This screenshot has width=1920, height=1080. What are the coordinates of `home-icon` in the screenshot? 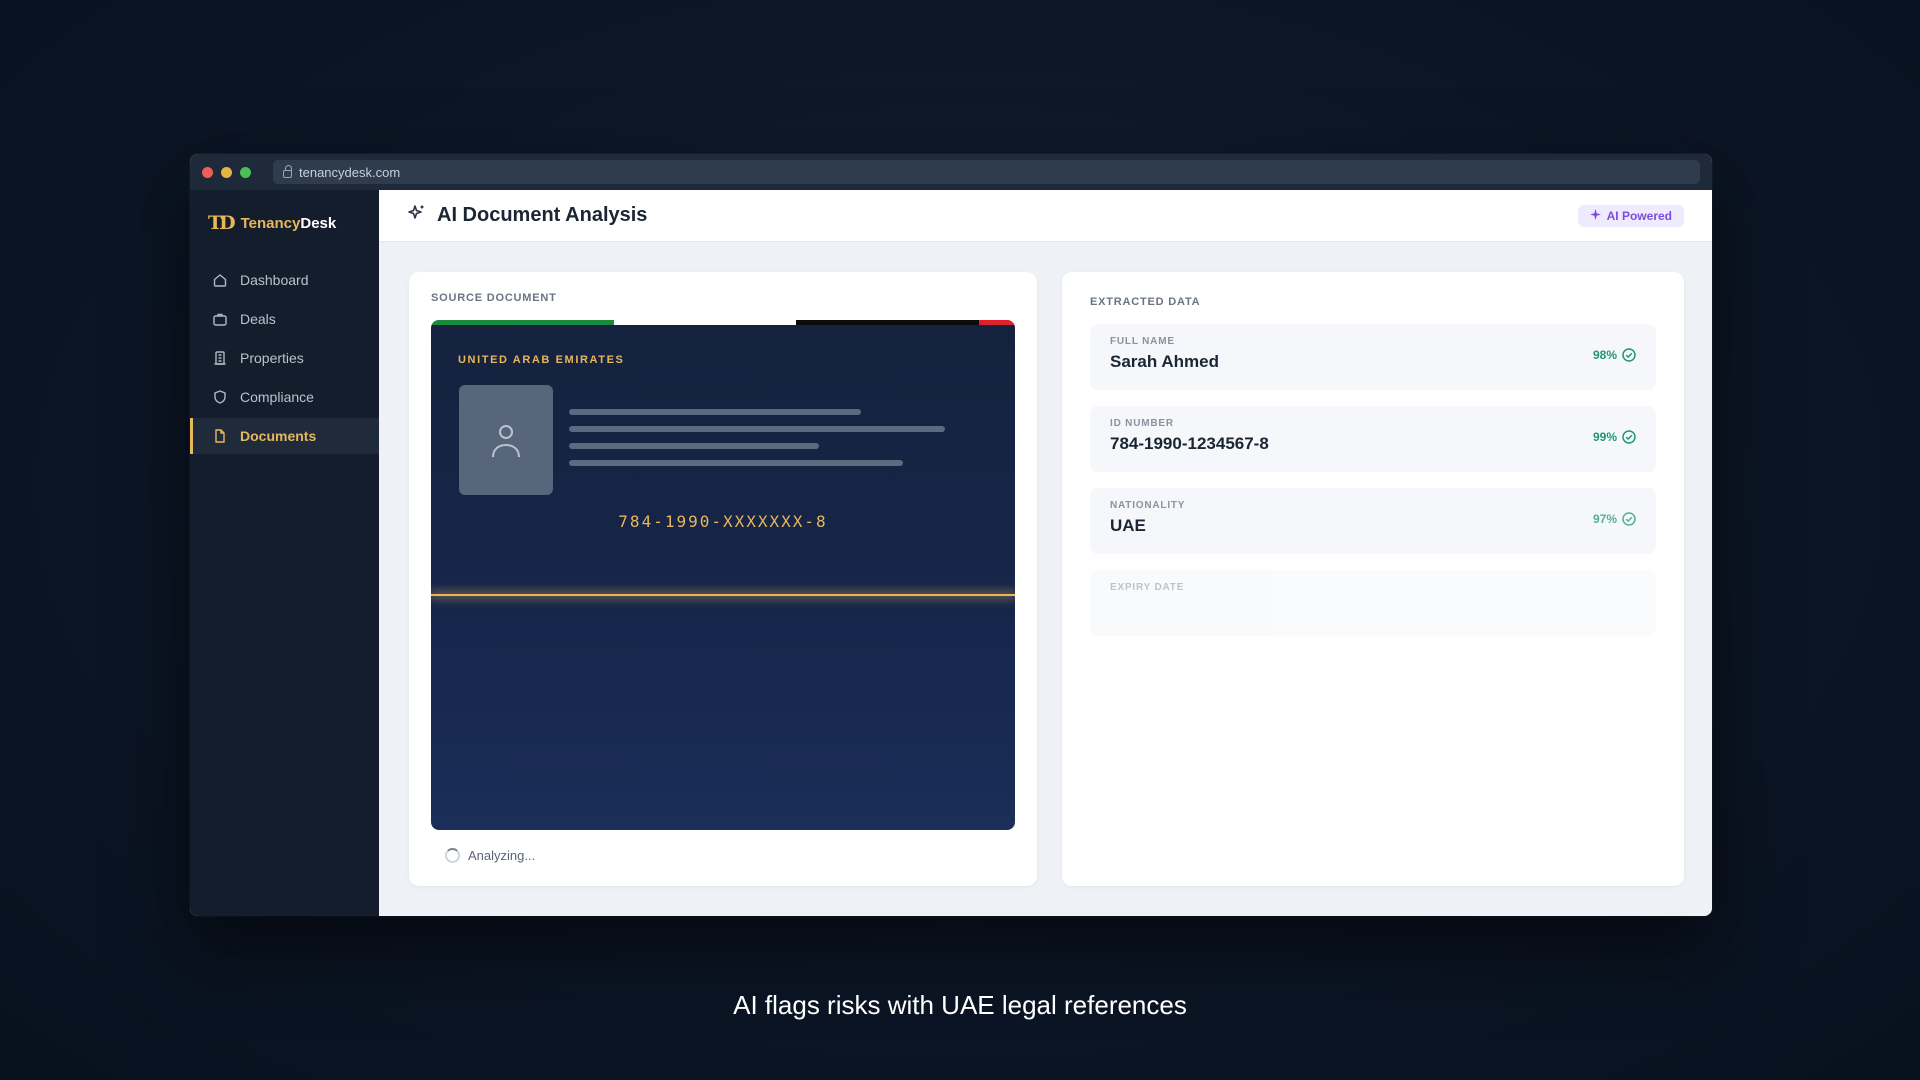 It's located at (220, 280).